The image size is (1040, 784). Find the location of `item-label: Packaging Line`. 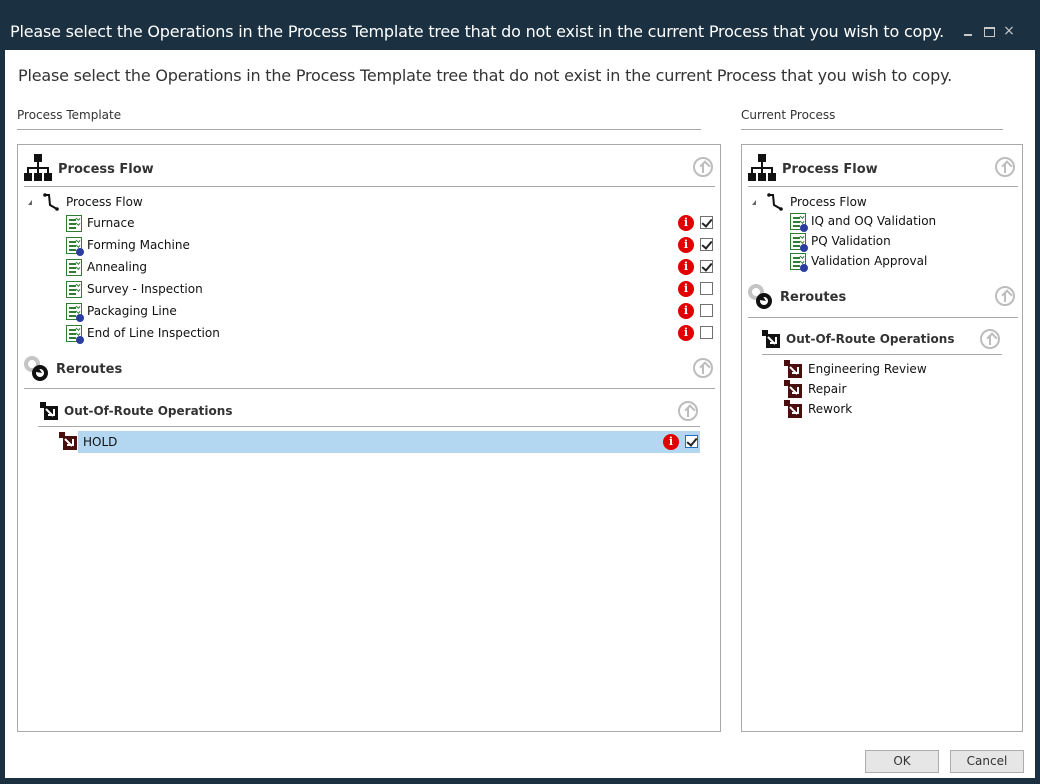

item-label: Packaging Line is located at coordinates (132, 311).